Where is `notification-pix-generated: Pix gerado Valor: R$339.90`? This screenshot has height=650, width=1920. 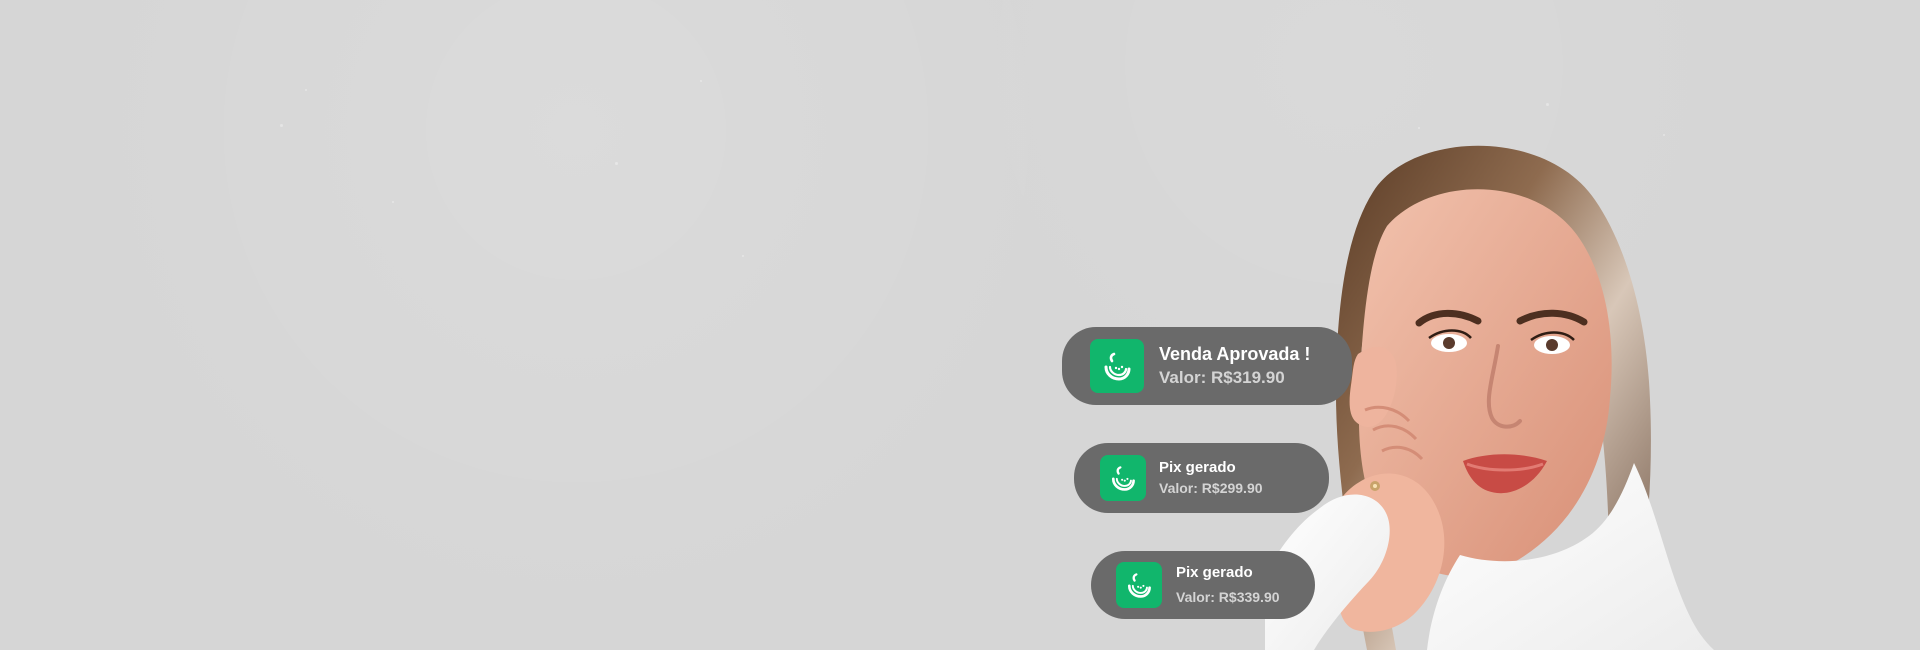
notification-pix-generated: Pix gerado Valor: R$339.90 is located at coordinates (1203, 585).